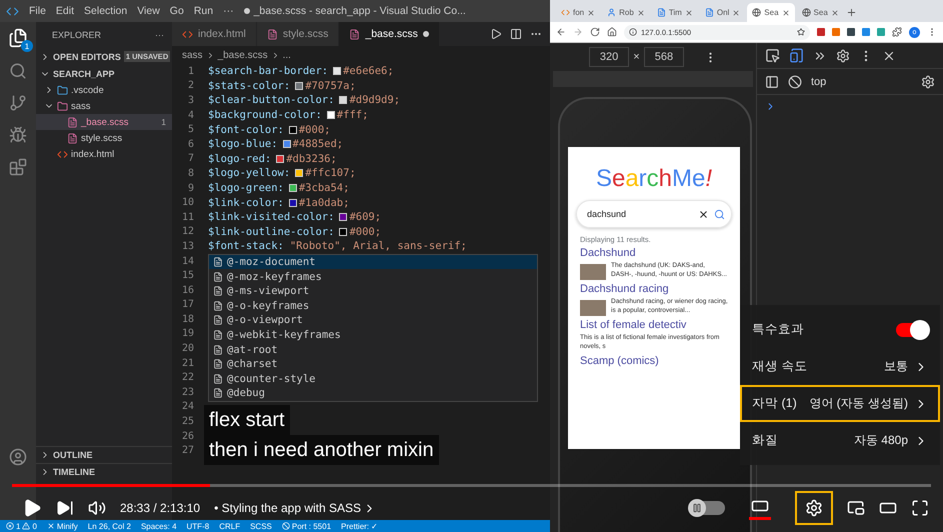 The image size is (943, 532). What do you see at coordinates (840, 440) in the screenshot?
I see `settings-menu-item: 화질 자동 480p` at bounding box center [840, 440].